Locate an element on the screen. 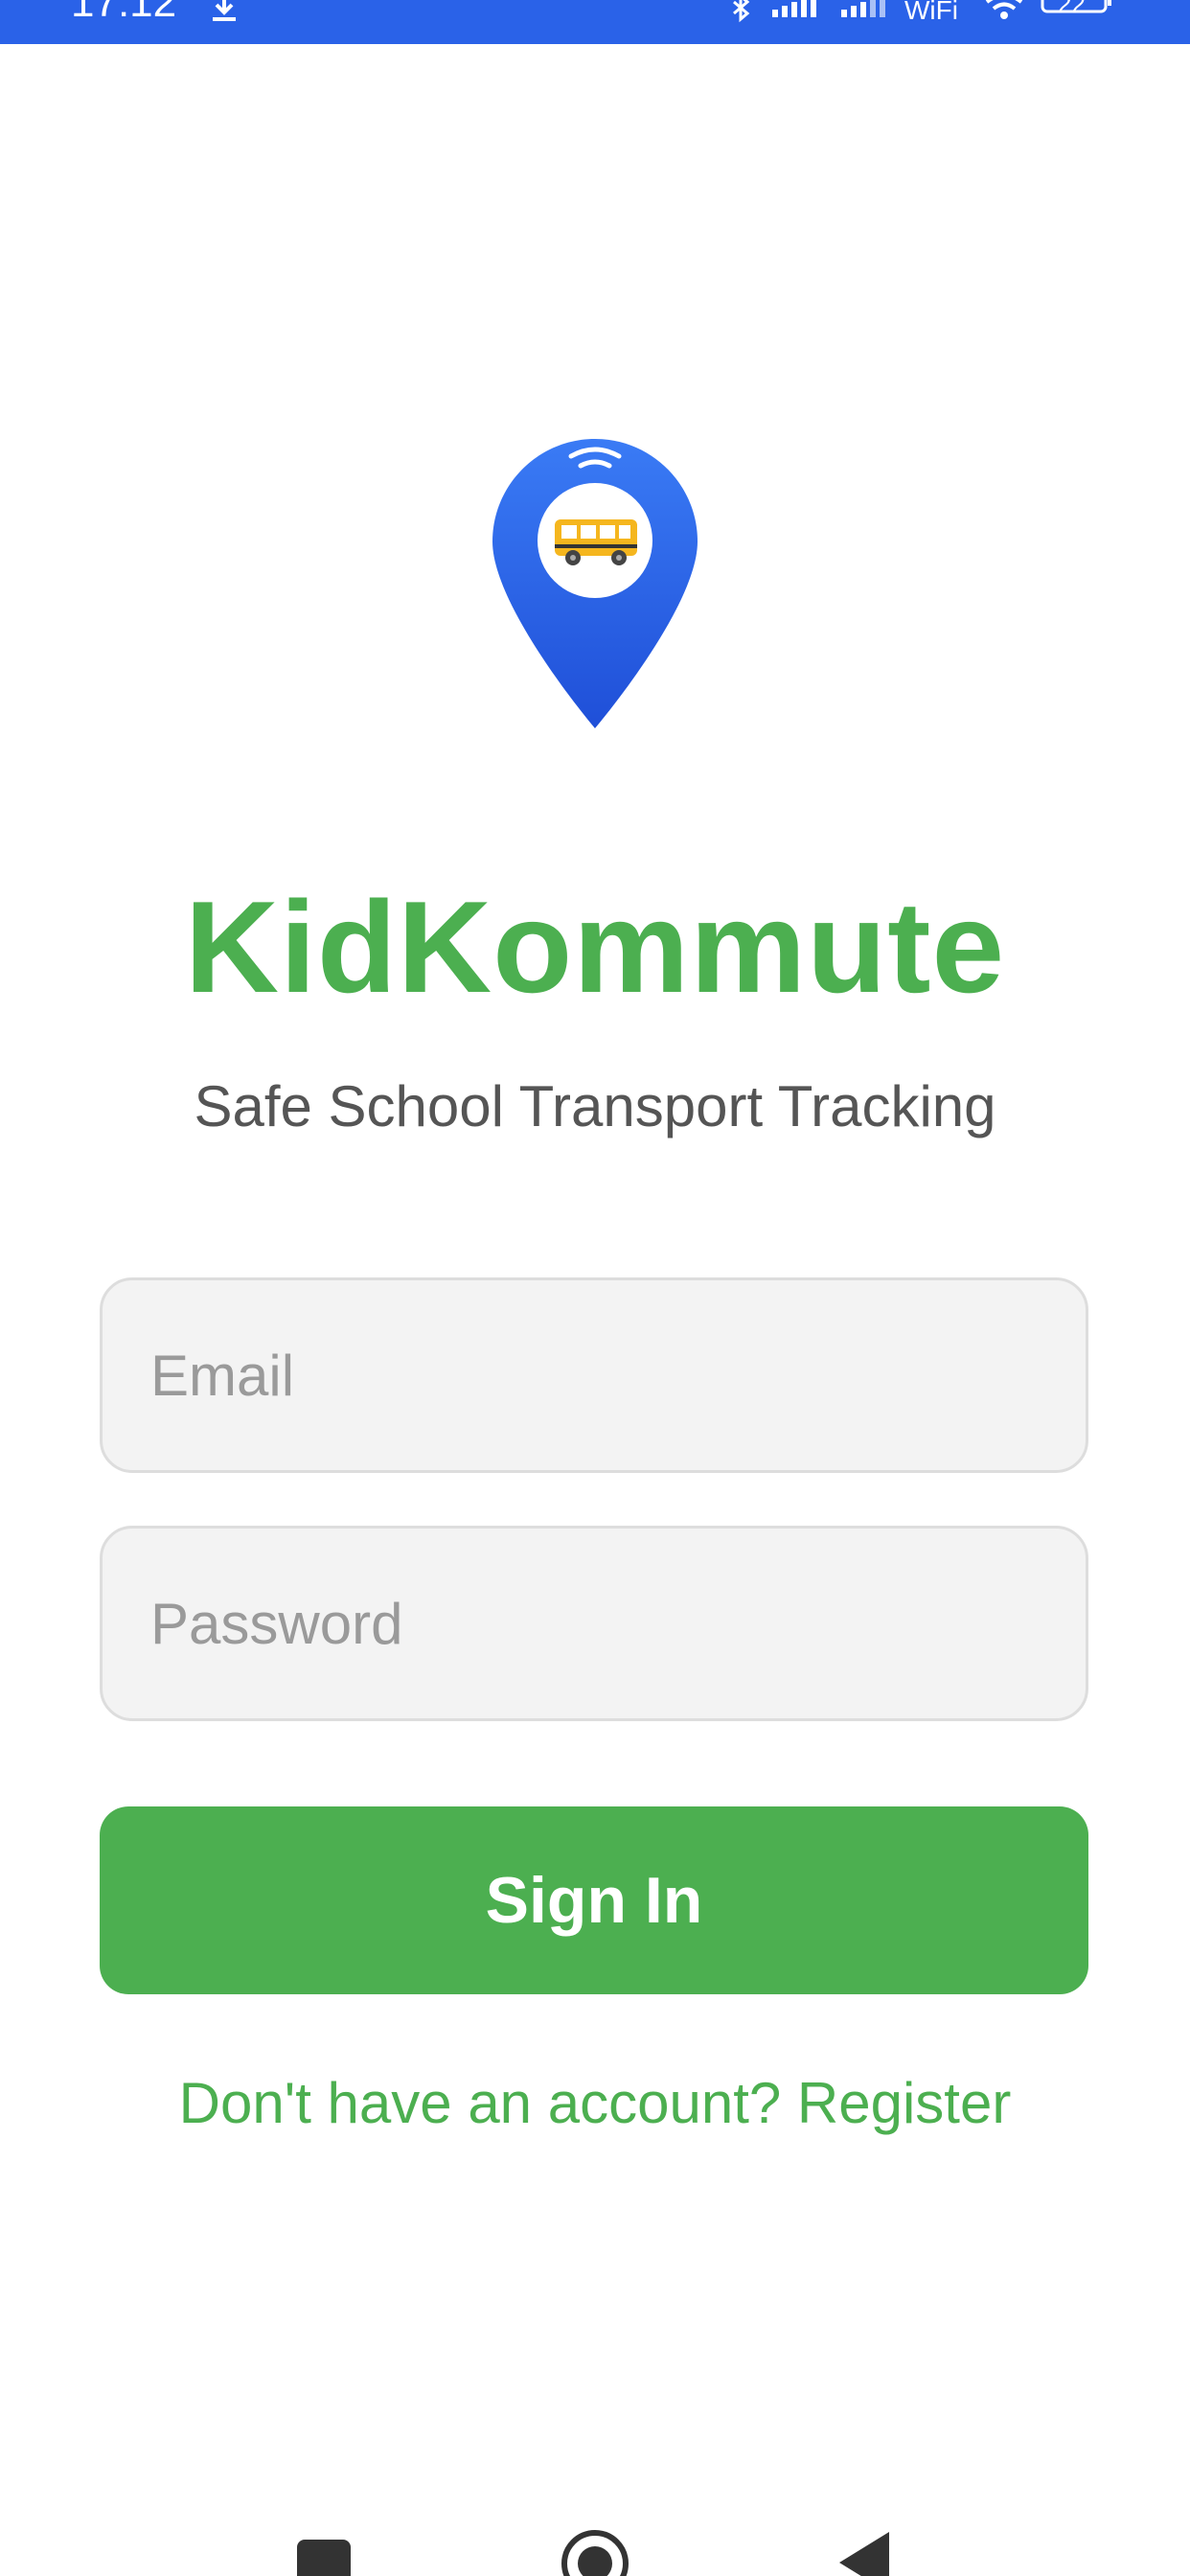 The height and width of the screenshot is (2576, 1190). home-icon is located at coordinates (595, 2552).